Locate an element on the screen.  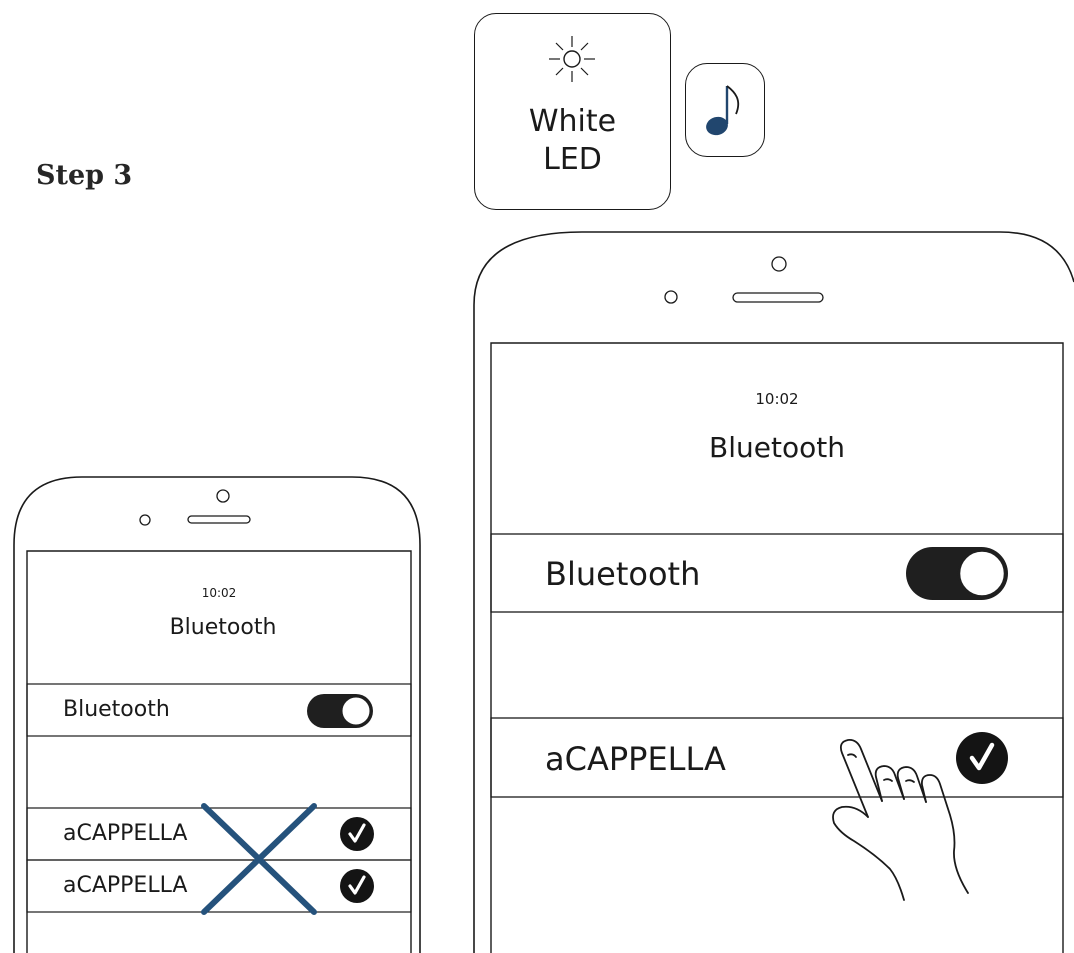
large-bluetooth-row-label: Bluetooth is located at coordinates (623, 574).